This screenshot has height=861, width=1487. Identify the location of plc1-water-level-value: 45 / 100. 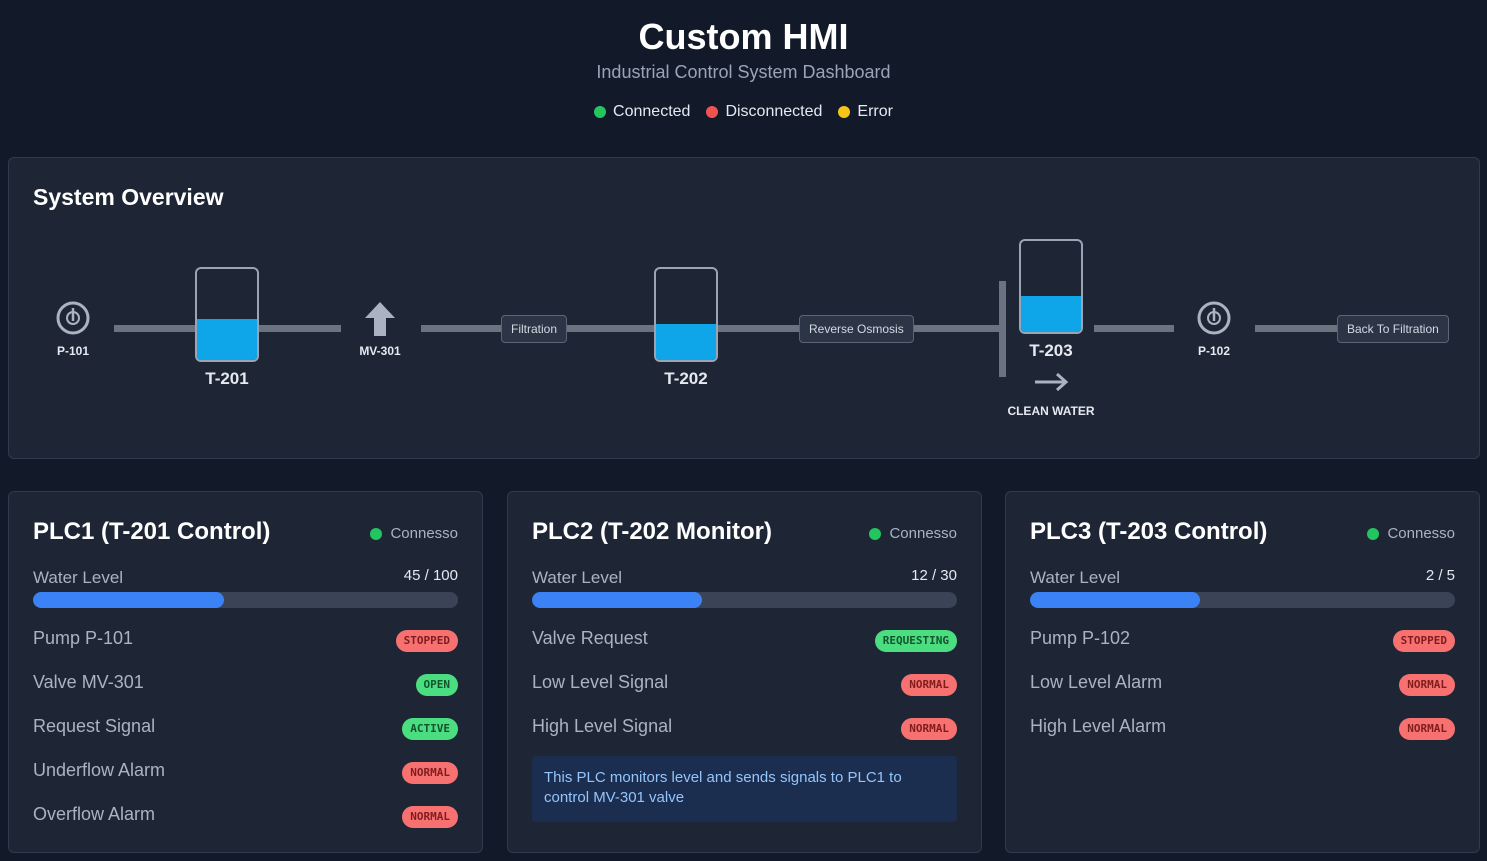
(430, 575).